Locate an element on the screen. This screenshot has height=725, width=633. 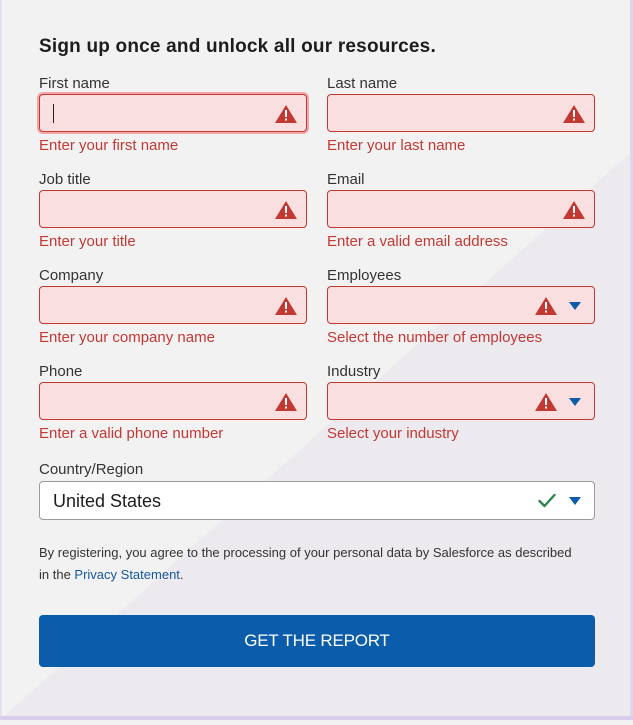
first-name-field: First name Enter your first name is located at coordinates (173, 114).